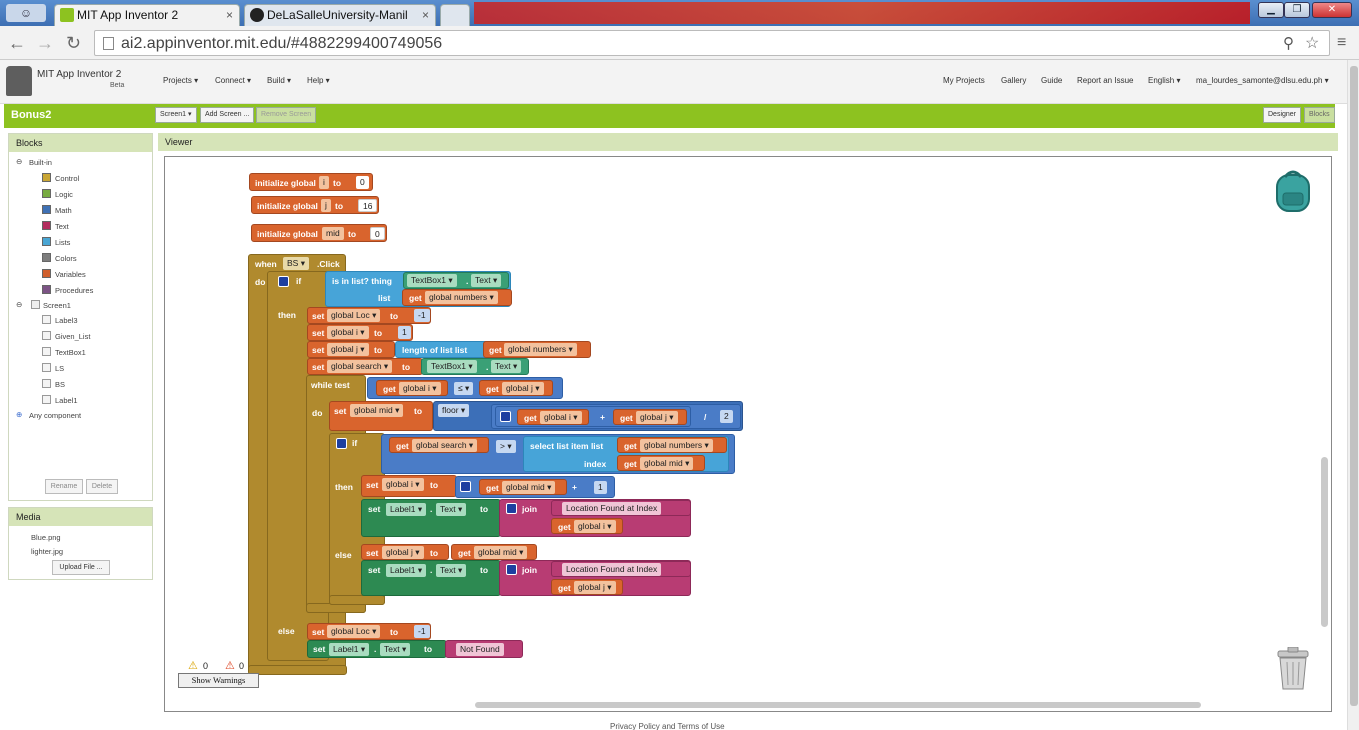 This screenshot has height=730, width=1359. Describe the element at coordinates (409, 486) in the screenshot. I see `set-i-block: set global i ▾ to` at that location.